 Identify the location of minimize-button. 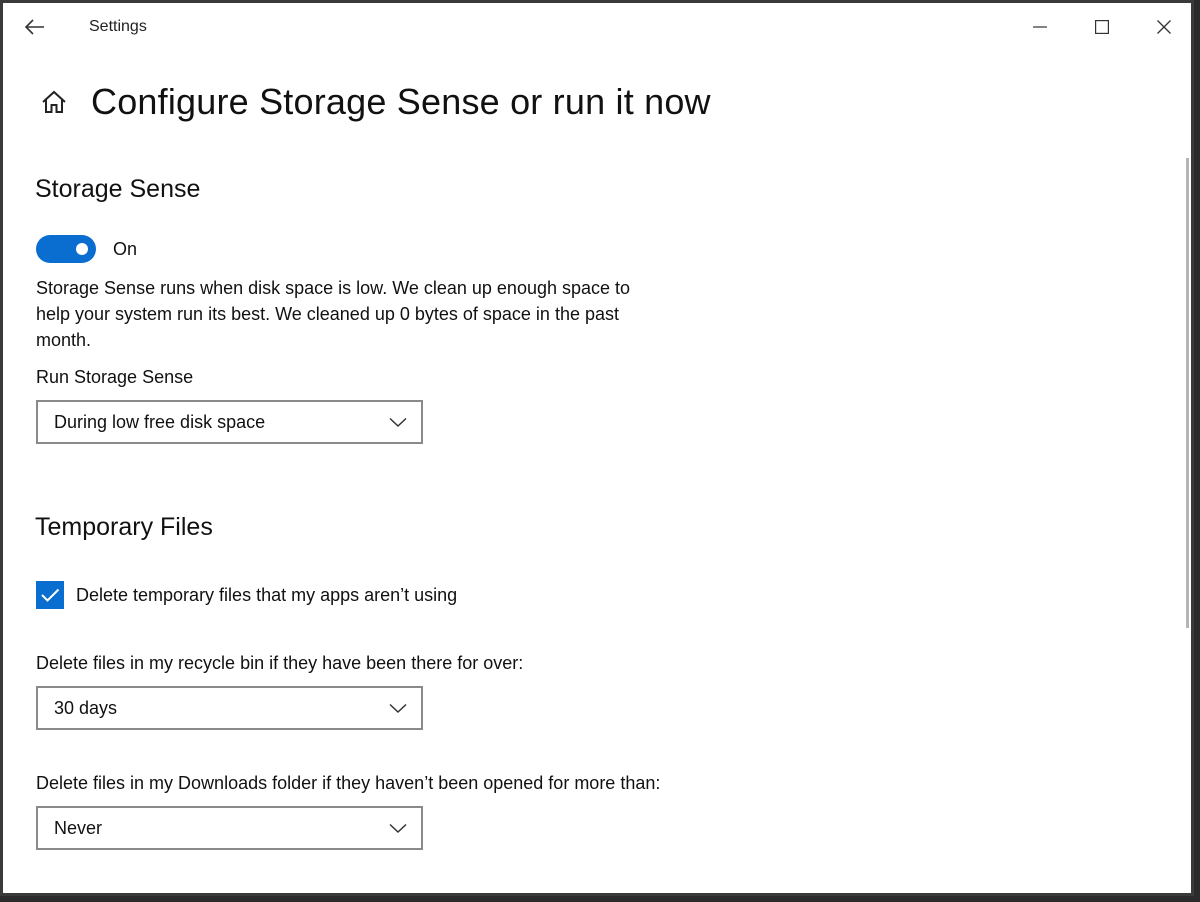
(1040, 27).